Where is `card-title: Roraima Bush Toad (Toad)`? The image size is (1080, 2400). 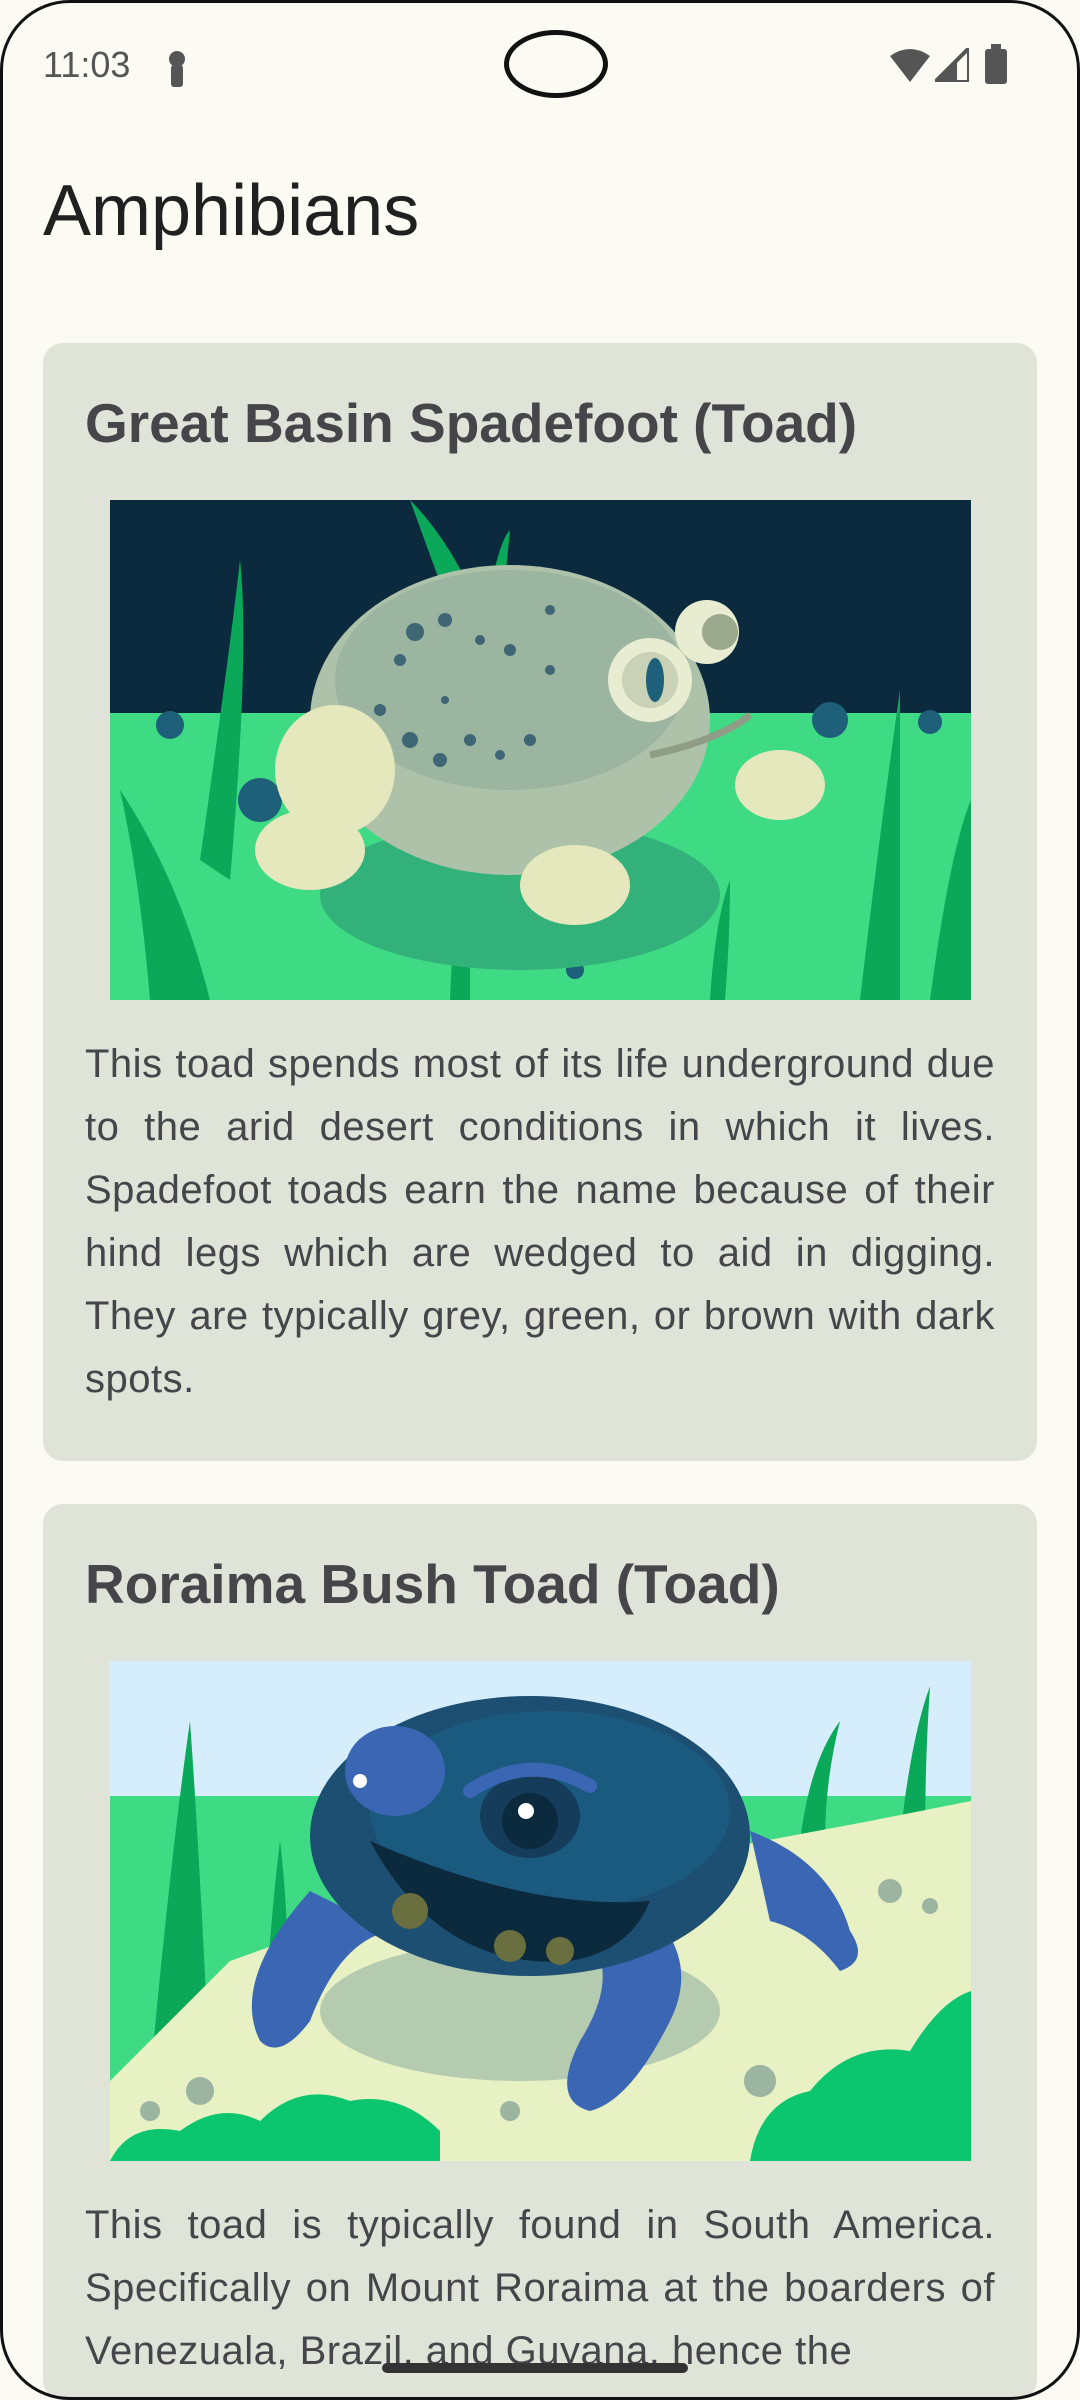 card-title: Roraima Bush Toad (Toad) is located at coordinates (432, 1584).